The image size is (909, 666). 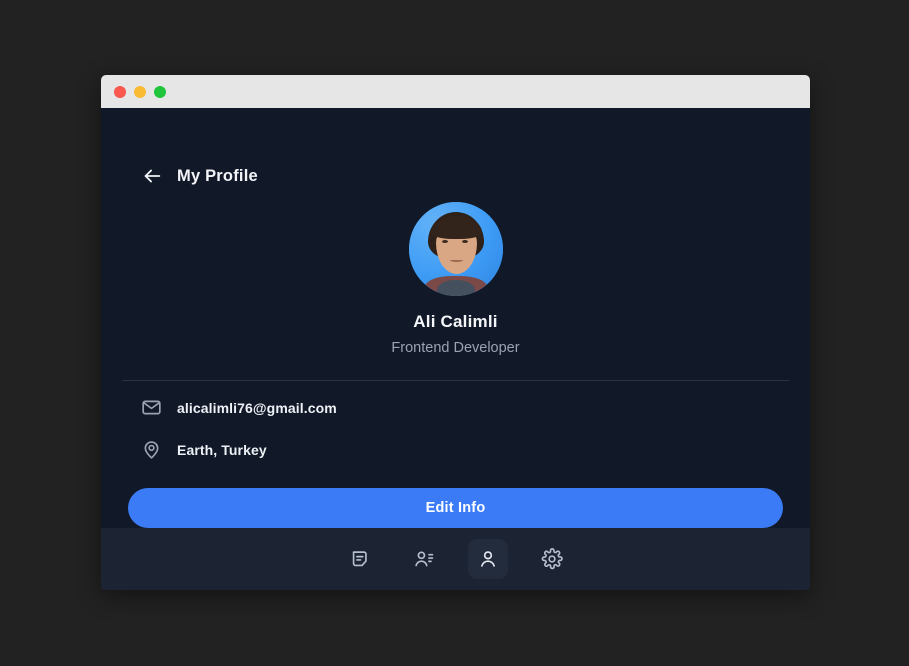 I want to click on info-row-location: Earth, Turkey, so click(x=475, y=449).